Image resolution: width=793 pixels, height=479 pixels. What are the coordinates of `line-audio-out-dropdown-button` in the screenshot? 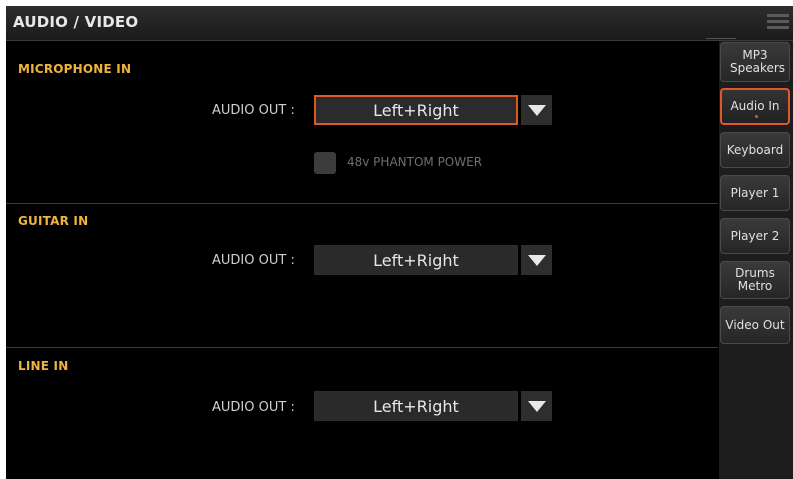 It's located at (536, 406).